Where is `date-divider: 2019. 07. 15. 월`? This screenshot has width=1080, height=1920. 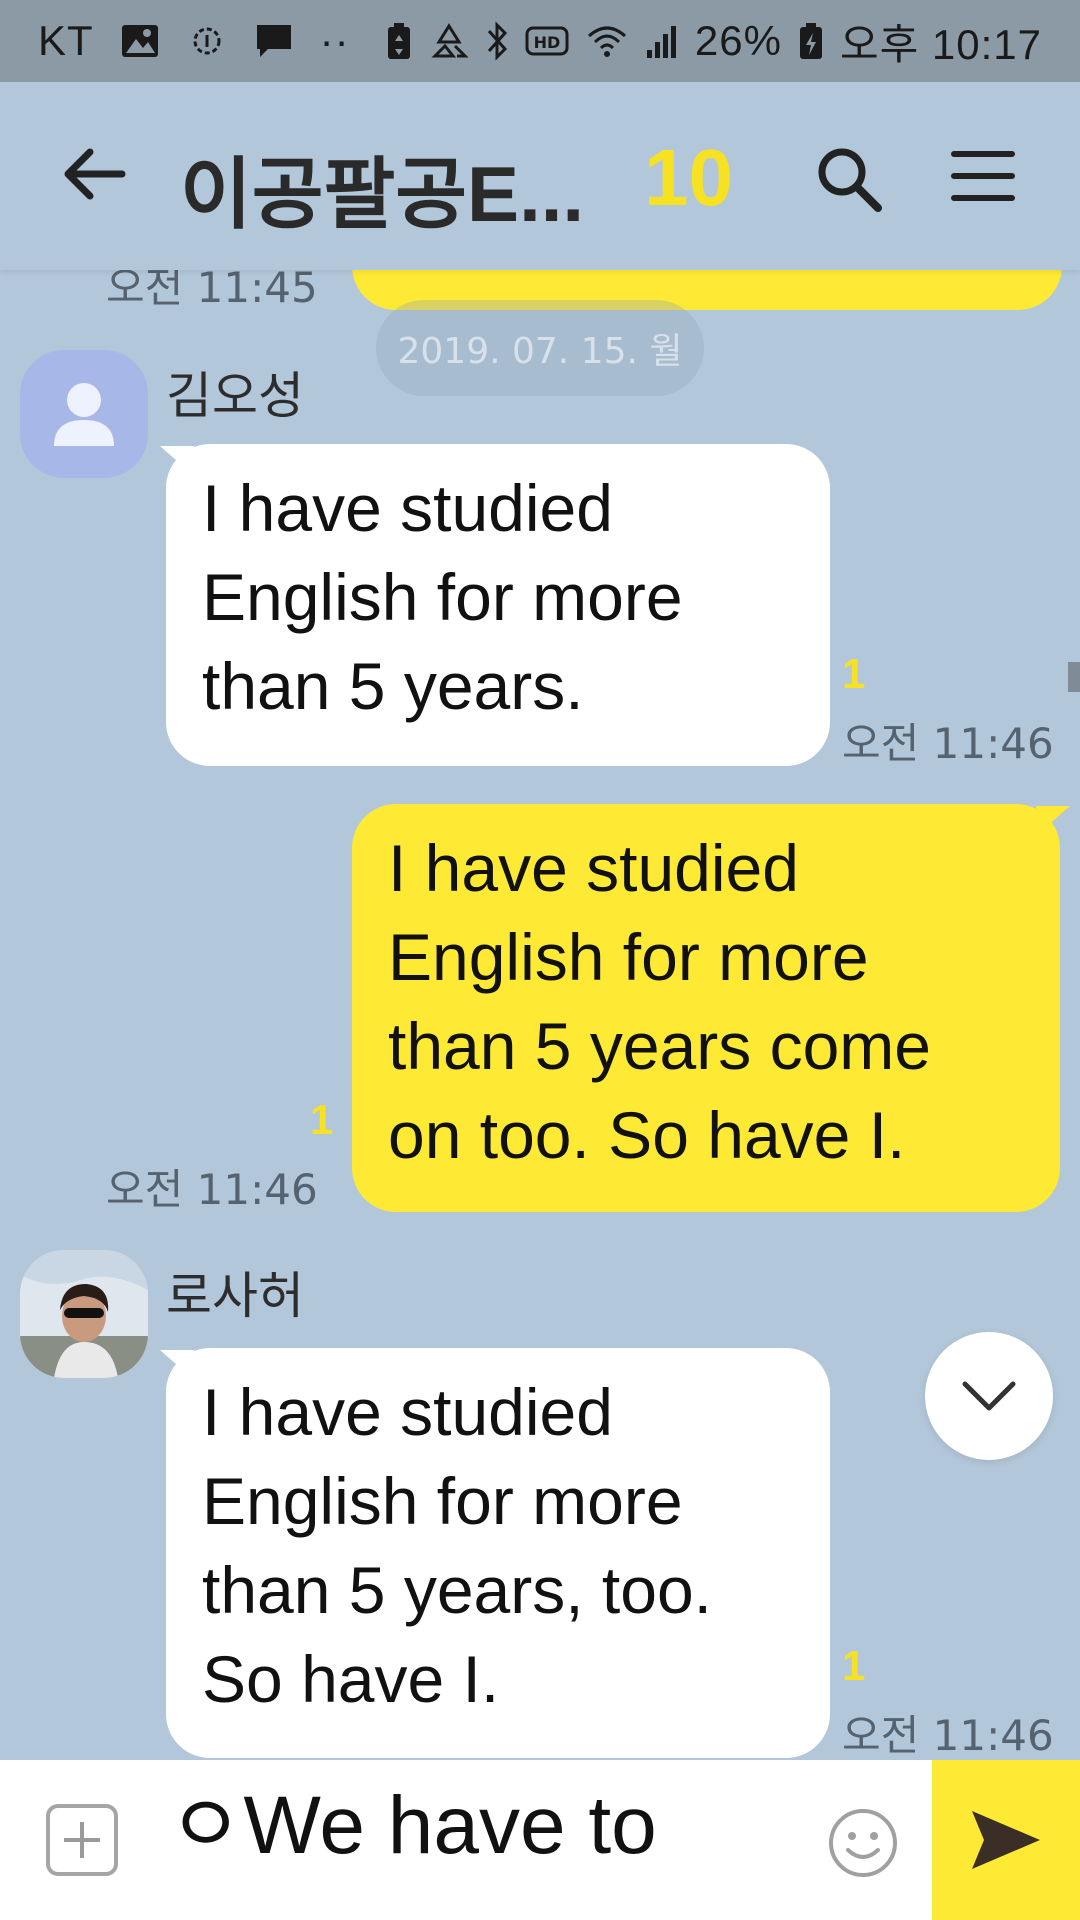
date-divider: 2019. 07. 15. 월 is located at coordinates (540, 348).